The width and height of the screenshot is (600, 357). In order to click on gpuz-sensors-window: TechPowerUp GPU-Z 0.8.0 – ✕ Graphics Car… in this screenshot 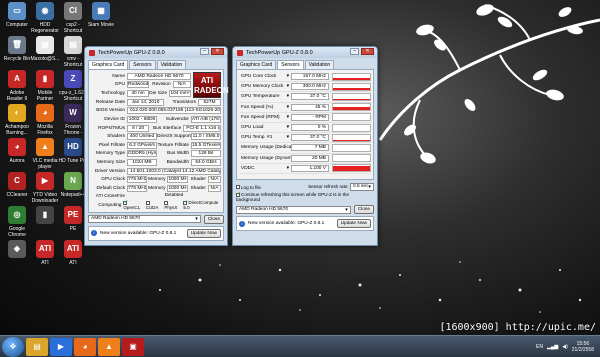, I will do `click(305, 146)`.